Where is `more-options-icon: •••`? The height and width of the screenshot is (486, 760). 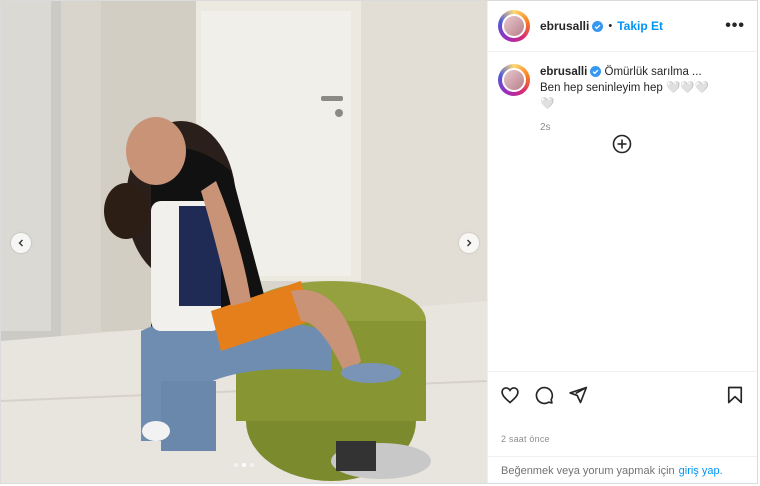
more-options-icon: ••• is located at coordinates (735, 26).